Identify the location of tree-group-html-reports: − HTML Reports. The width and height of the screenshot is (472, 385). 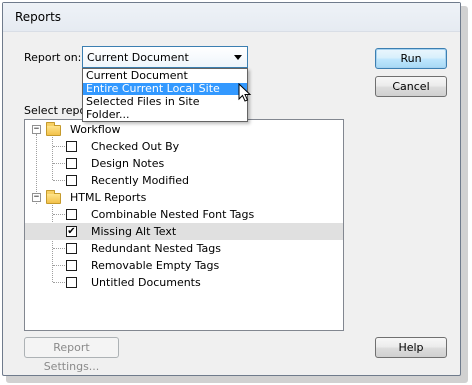
(184, 197).